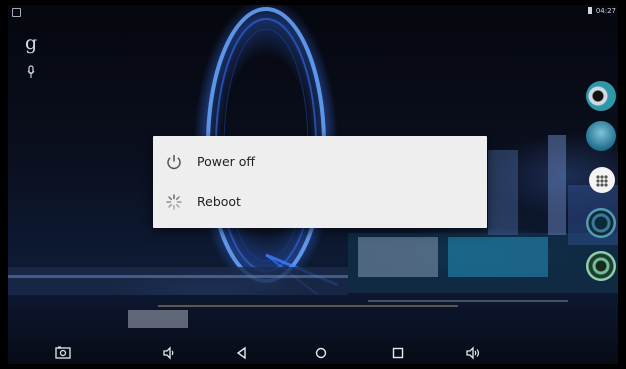 This screenshot has width=626, height=369. I want to click on grid-dots-icon, so click(602, 181).